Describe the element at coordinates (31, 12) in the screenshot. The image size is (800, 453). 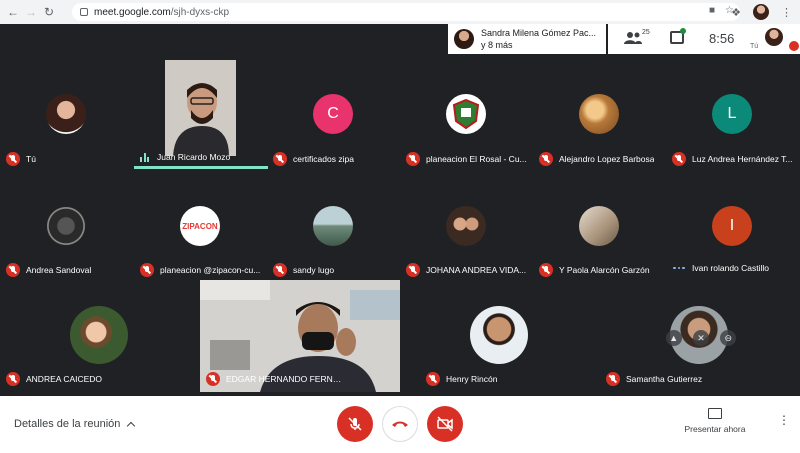
I see `forward-icon: →` at that location.